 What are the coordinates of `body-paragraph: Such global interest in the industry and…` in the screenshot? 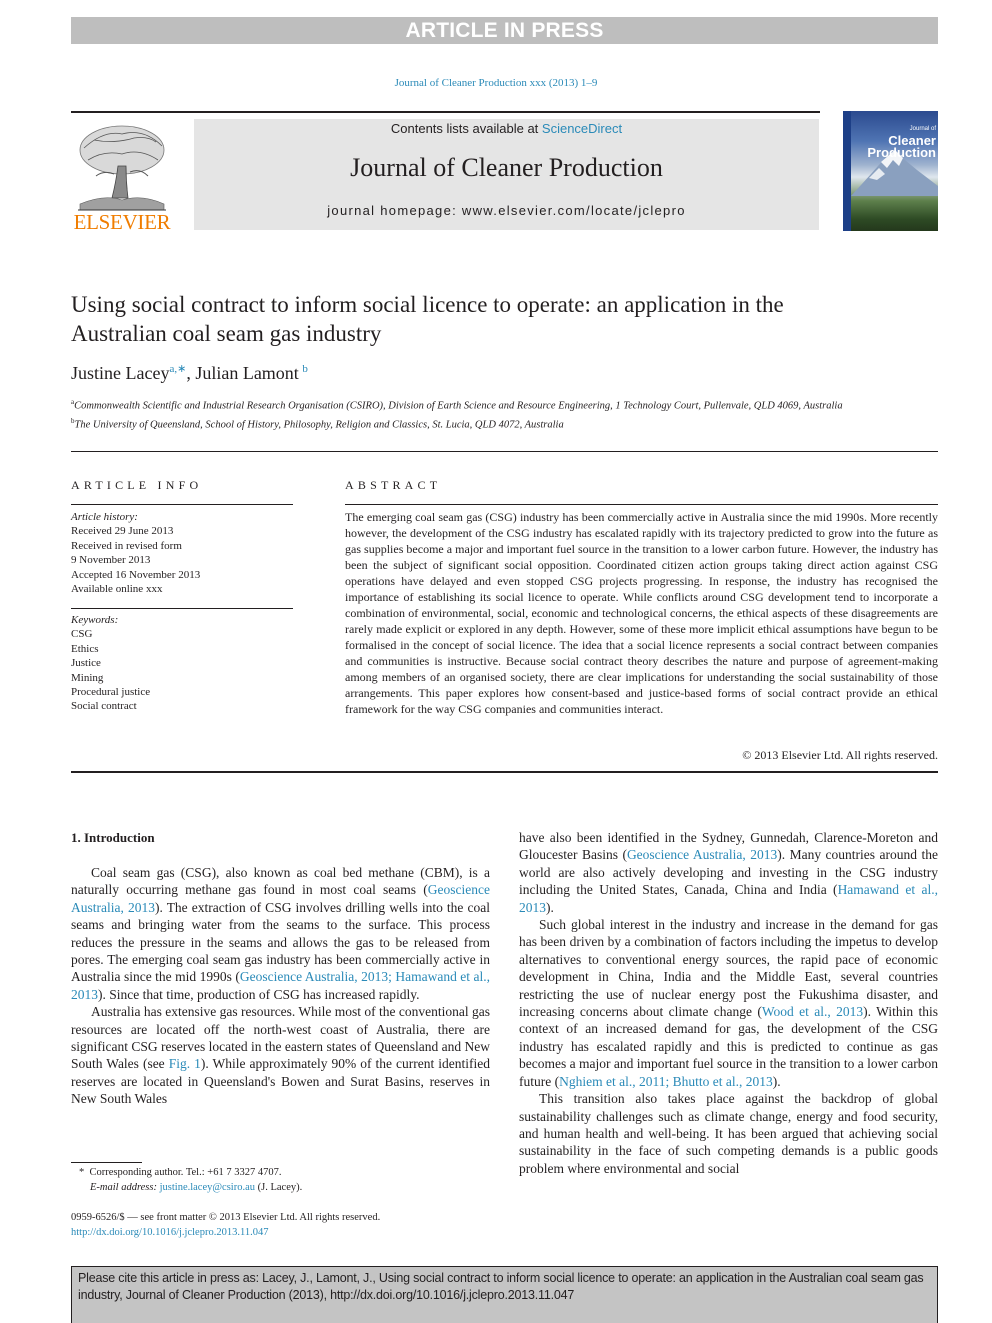 It's located at (728, 1003).